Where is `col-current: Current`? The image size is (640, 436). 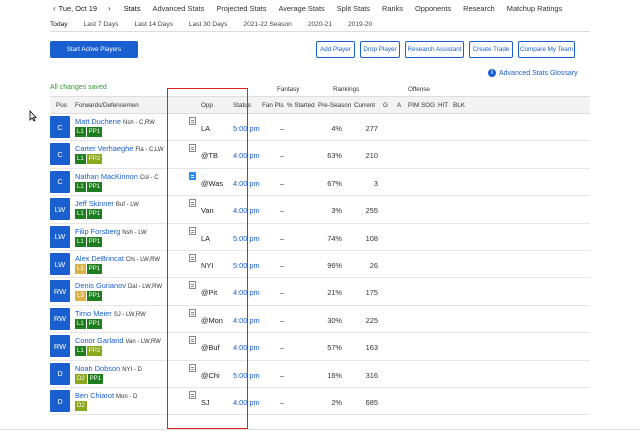
col-current: Current is located at coordinates (364, 105).